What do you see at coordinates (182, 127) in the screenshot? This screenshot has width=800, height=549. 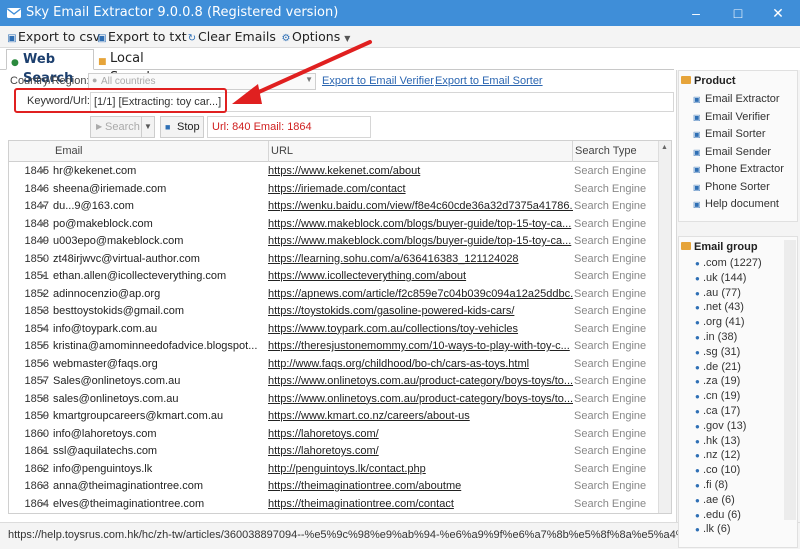 I see `stop-button: ■ Stop` at bounding box center [182, 127].